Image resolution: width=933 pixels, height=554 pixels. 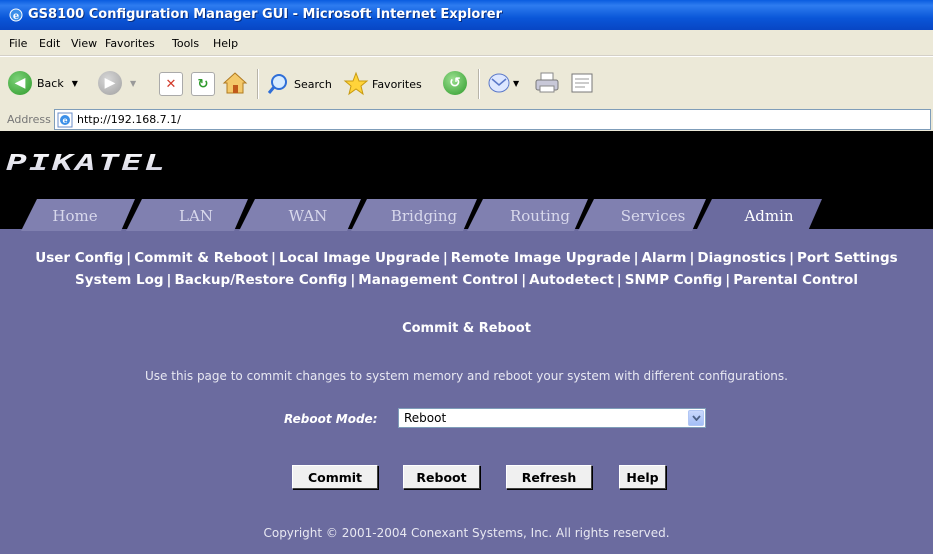 I want to click on link-port-settings: Port Settings, so click(x=847, y=258).